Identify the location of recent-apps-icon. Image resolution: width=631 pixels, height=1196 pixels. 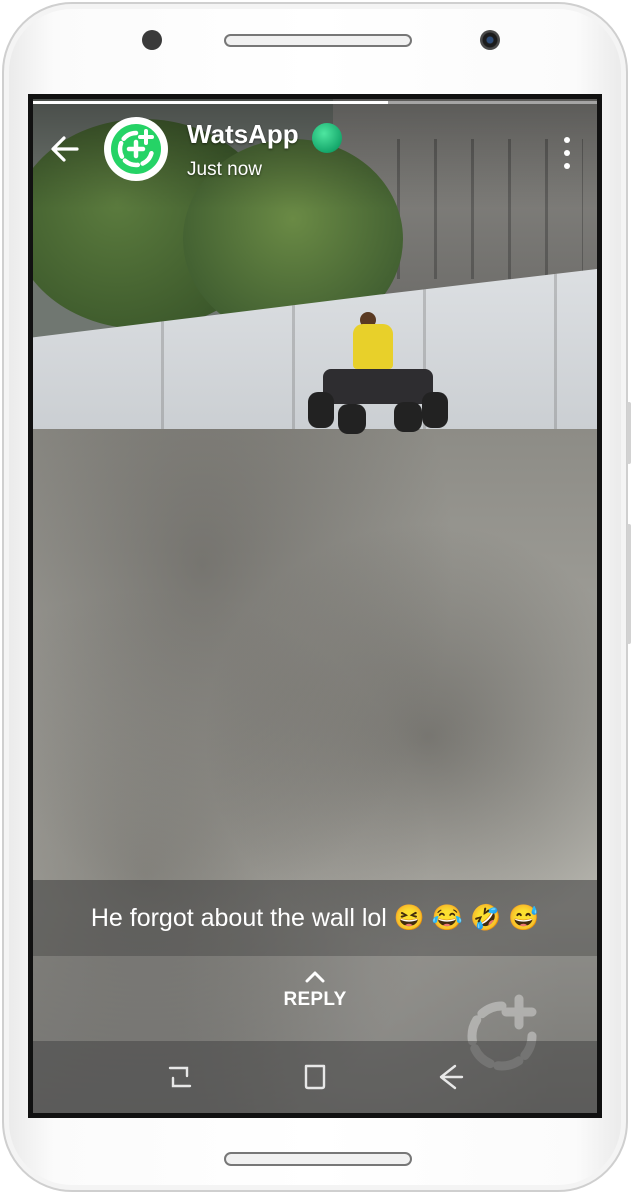
(180, 1077).